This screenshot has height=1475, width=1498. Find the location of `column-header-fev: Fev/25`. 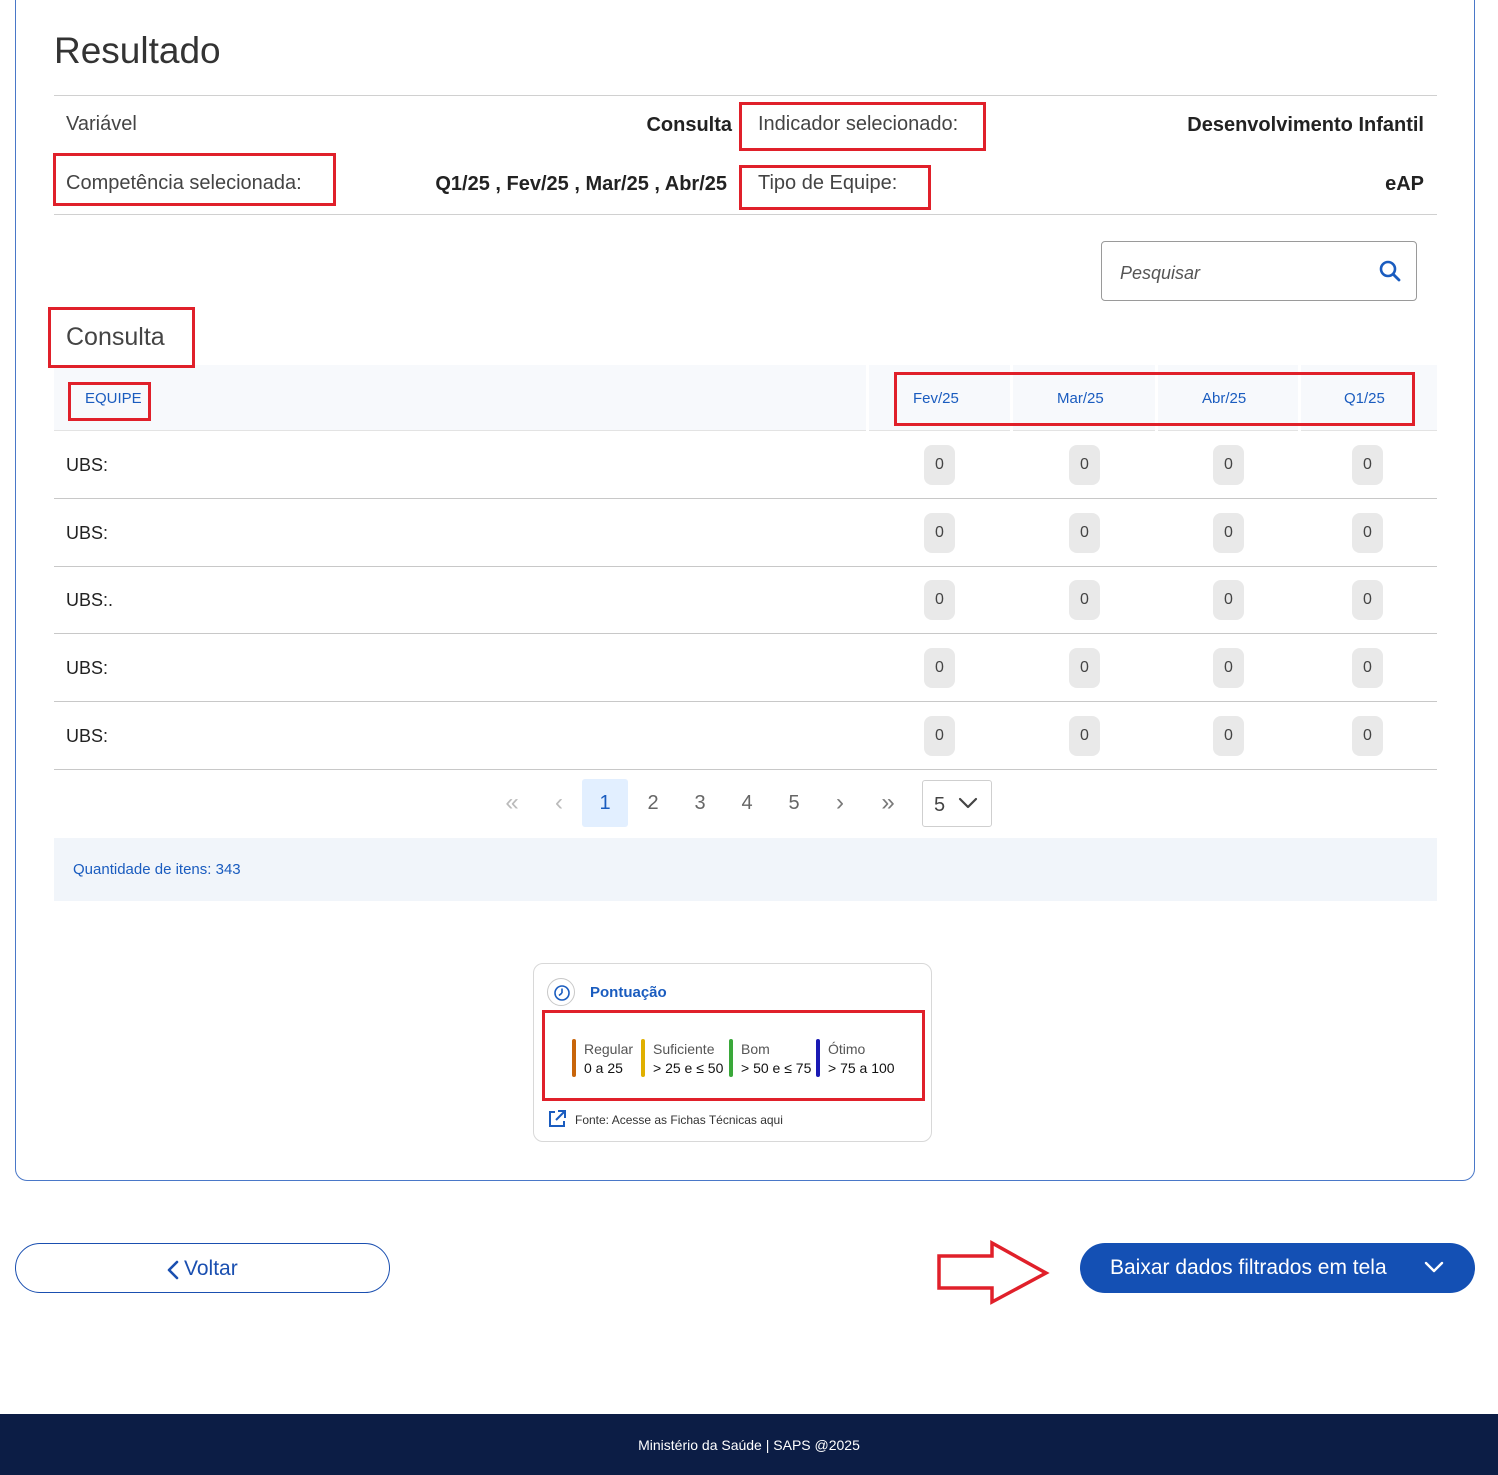

column-header-fev: Fev/25 is located at coordinates (936, 398).